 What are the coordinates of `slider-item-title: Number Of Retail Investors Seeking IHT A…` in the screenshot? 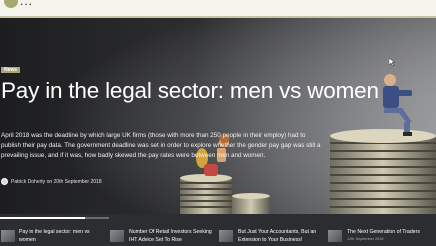 It's located at (173, 236).